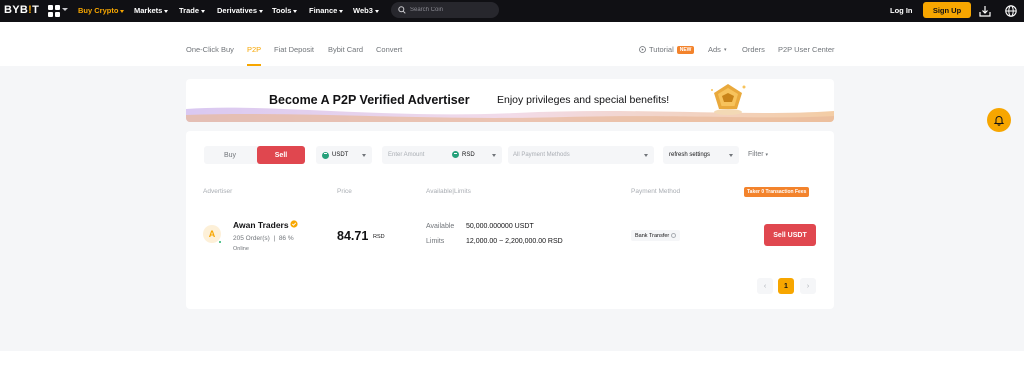  I want to click on usdt-coin-icon, so click(325, 155).